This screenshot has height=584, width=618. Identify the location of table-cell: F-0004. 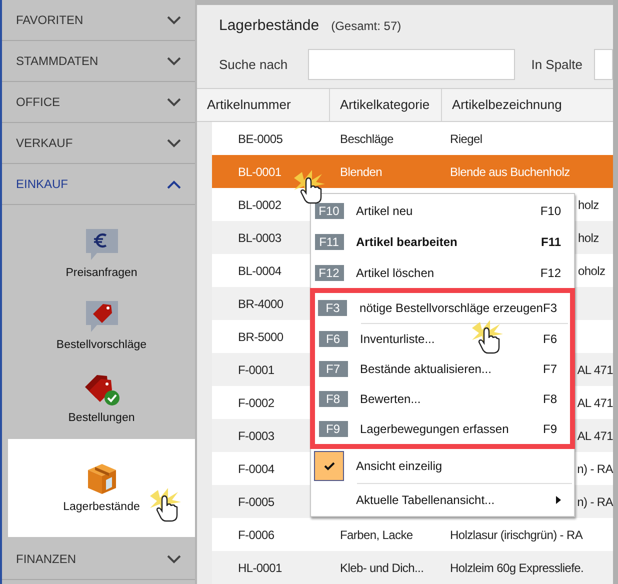
(256, 469).